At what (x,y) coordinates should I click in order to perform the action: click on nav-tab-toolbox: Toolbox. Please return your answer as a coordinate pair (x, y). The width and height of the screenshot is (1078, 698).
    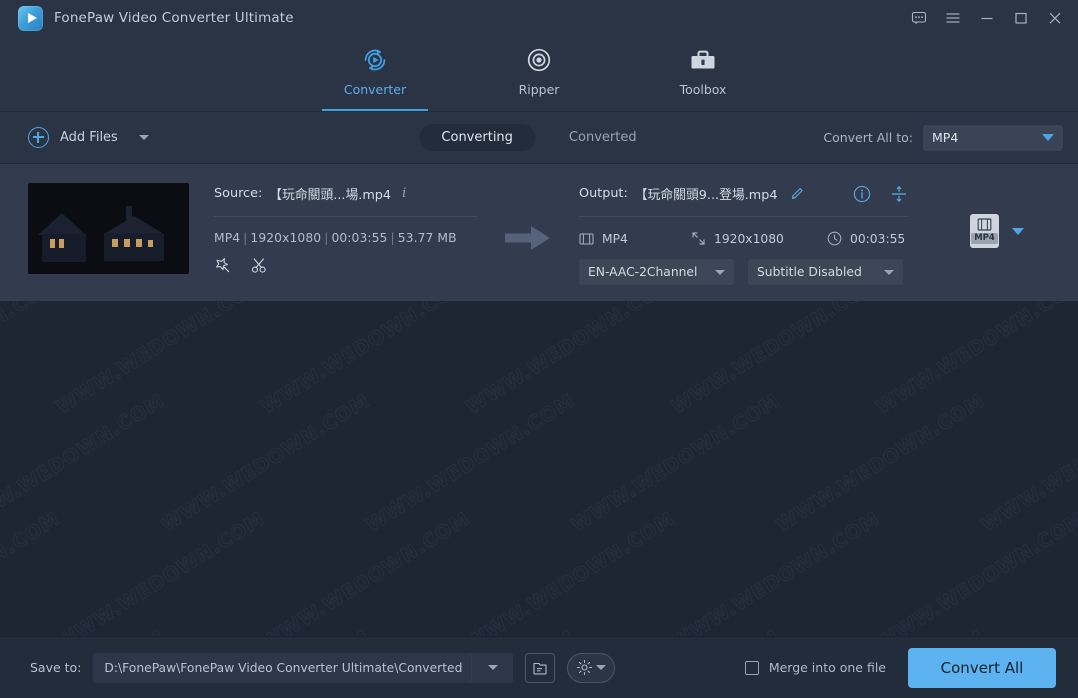
    Looking at the image, I should click on (703, 73).